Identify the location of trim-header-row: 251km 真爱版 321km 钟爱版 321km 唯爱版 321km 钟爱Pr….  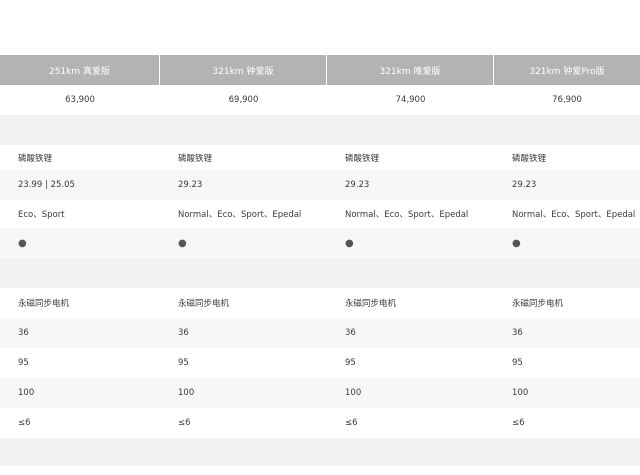
(320, 70).